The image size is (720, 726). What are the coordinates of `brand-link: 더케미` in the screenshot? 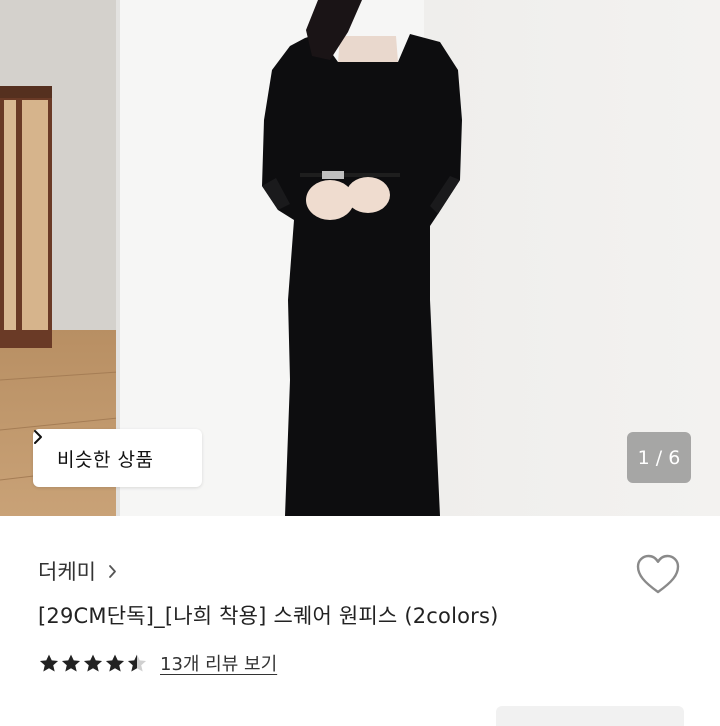 It's located at (77, 571).